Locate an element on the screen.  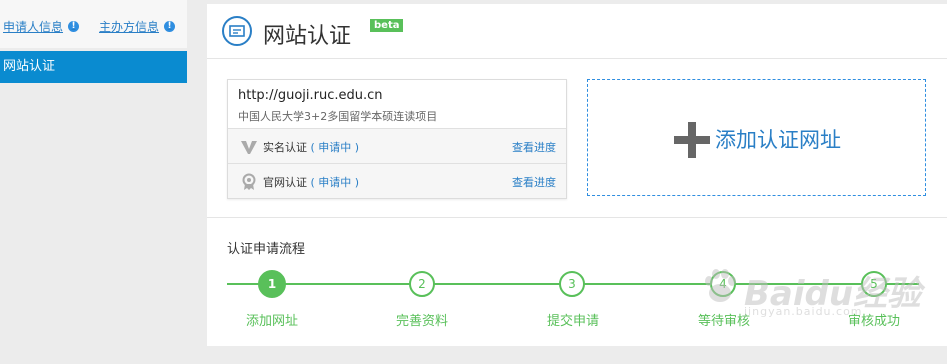
site-url: http://guoji.ruc.edu.cn is located at coordinates (310, 95).